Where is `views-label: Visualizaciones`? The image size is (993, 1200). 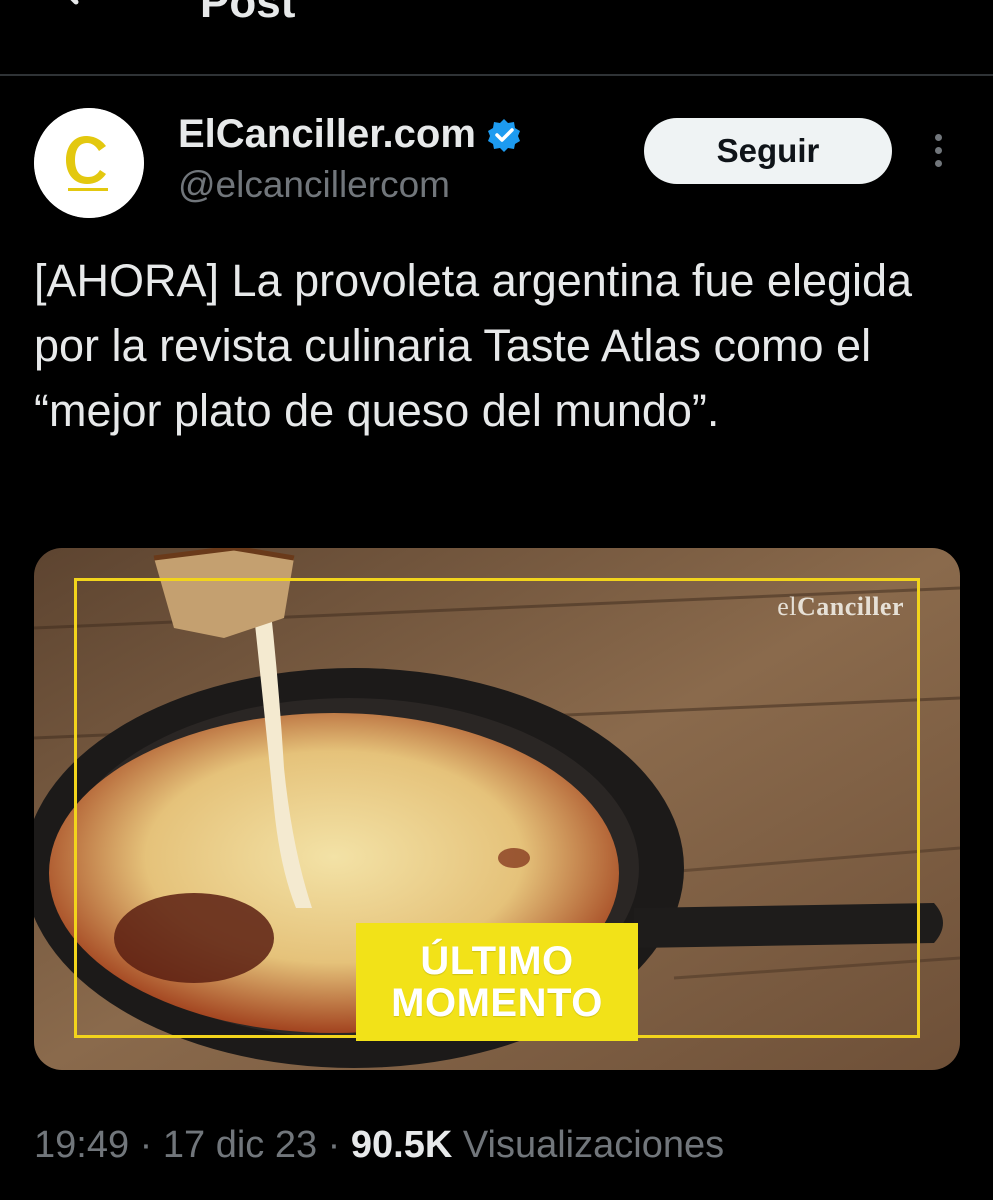
views-label: Visualizaciones is located at coordinates (593, 1145).